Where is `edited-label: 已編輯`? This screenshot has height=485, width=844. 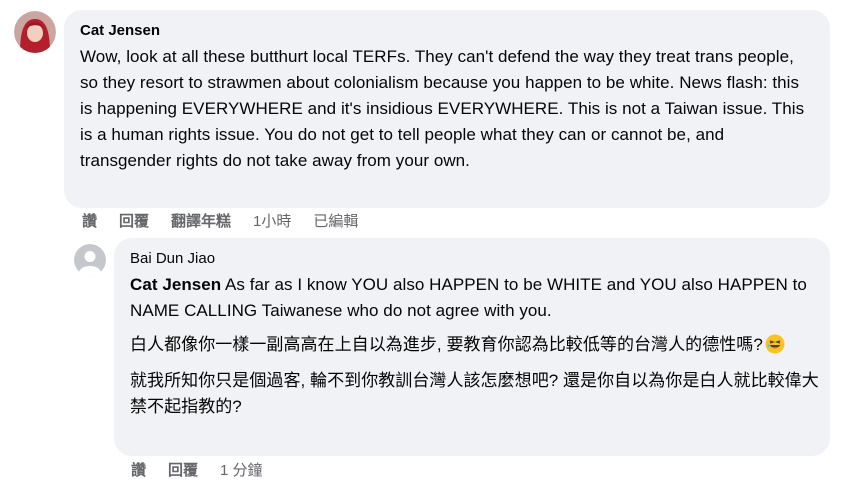
edited-label: 已編輯 is located at coordinates (335, 220).